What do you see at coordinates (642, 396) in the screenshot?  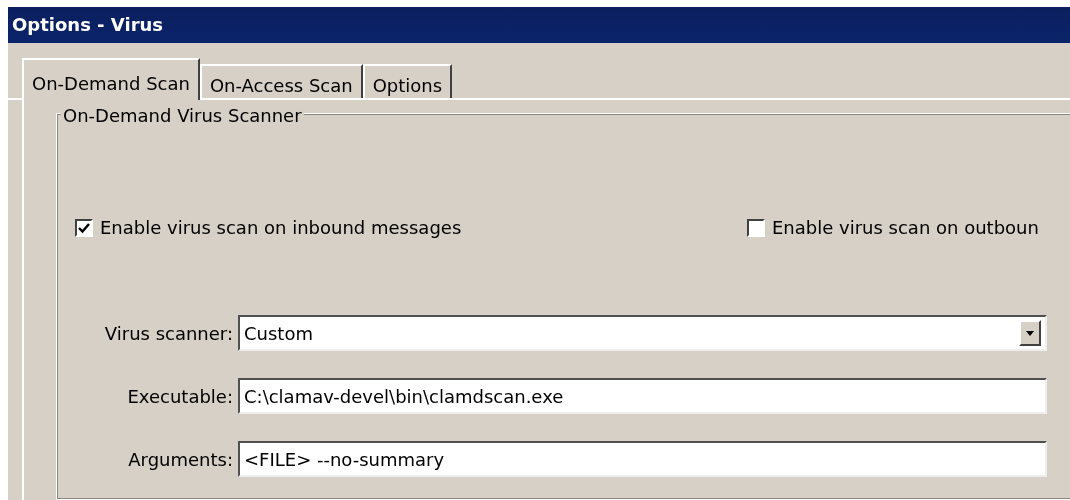 I see `input-field: C:\clamav-devel\bin\clamdscan.exe` at bounding box center [642, 396].